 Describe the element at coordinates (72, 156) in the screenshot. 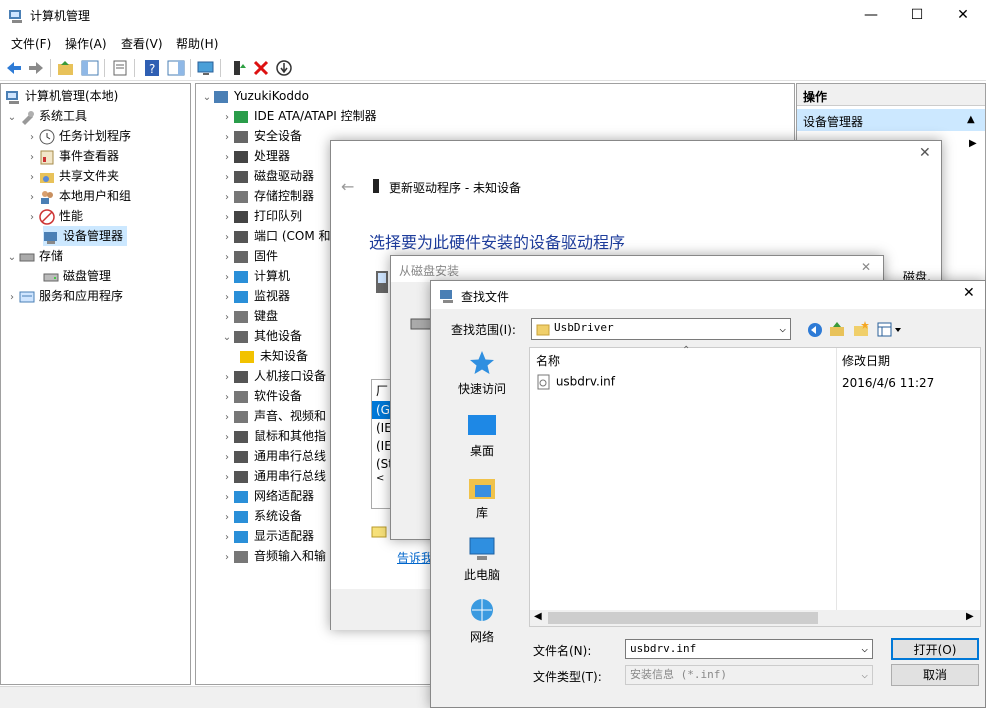

I see `tree-item-event-viewer: › 事件查看器` at that location.